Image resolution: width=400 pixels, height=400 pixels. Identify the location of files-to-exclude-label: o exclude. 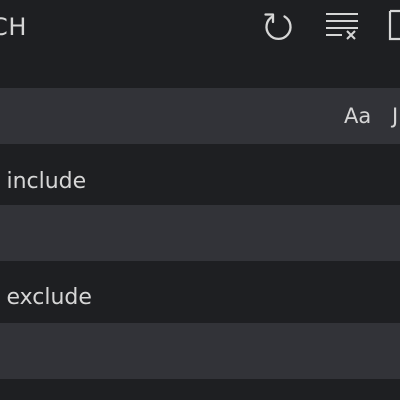
(46, 297).